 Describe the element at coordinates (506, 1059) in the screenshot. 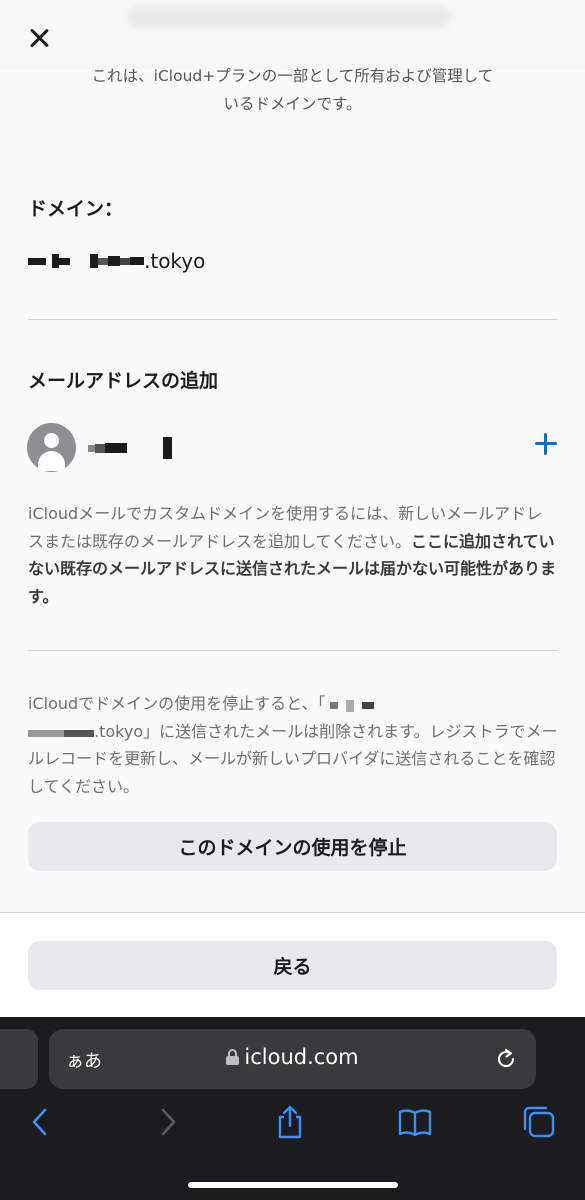

I see `reload-icon` at that location.